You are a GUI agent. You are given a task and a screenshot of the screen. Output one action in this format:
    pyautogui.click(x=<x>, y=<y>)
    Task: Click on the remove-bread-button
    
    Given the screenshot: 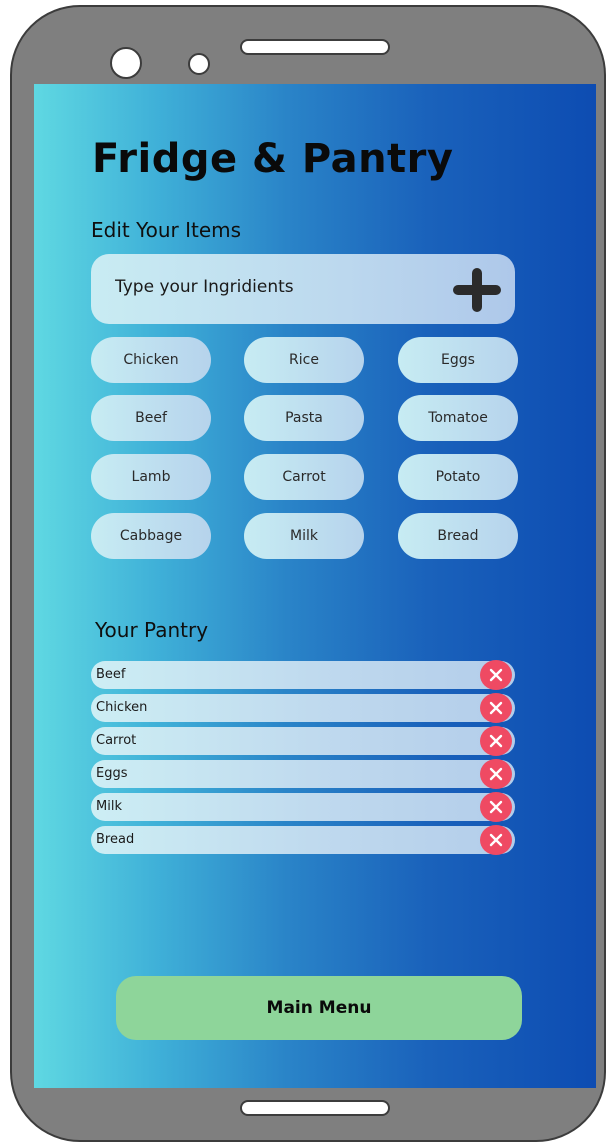 What is the action you would take?
    pyautogui.click(x=496, y=840)
    